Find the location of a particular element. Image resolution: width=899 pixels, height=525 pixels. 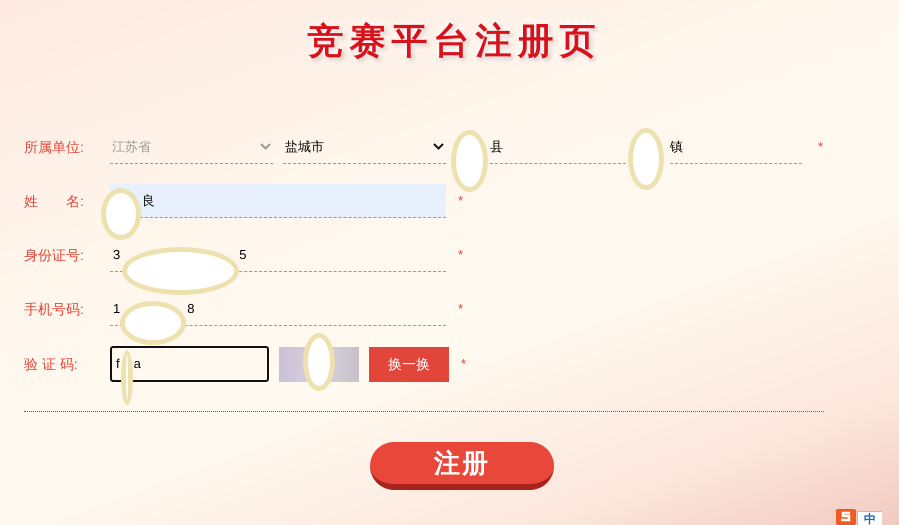

field-value: 8 is located at coordinates (190, 309).